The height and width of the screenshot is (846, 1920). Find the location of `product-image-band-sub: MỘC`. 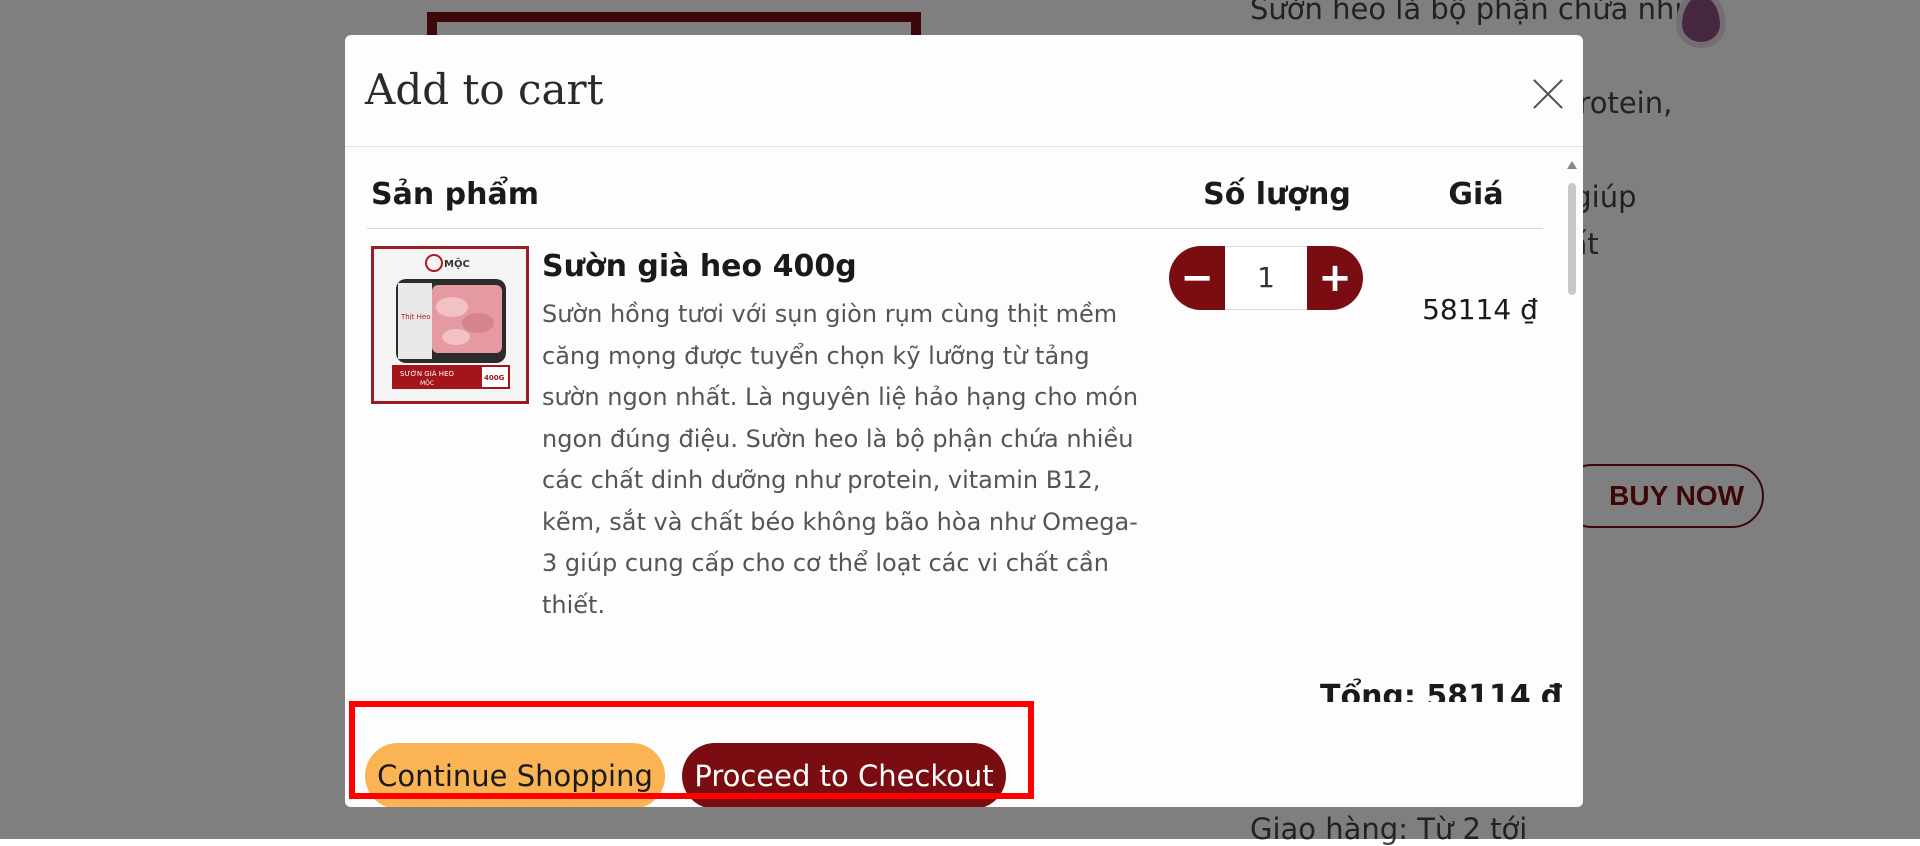

product-image-band-sub: MỘC is located at coordinates (427, 383).